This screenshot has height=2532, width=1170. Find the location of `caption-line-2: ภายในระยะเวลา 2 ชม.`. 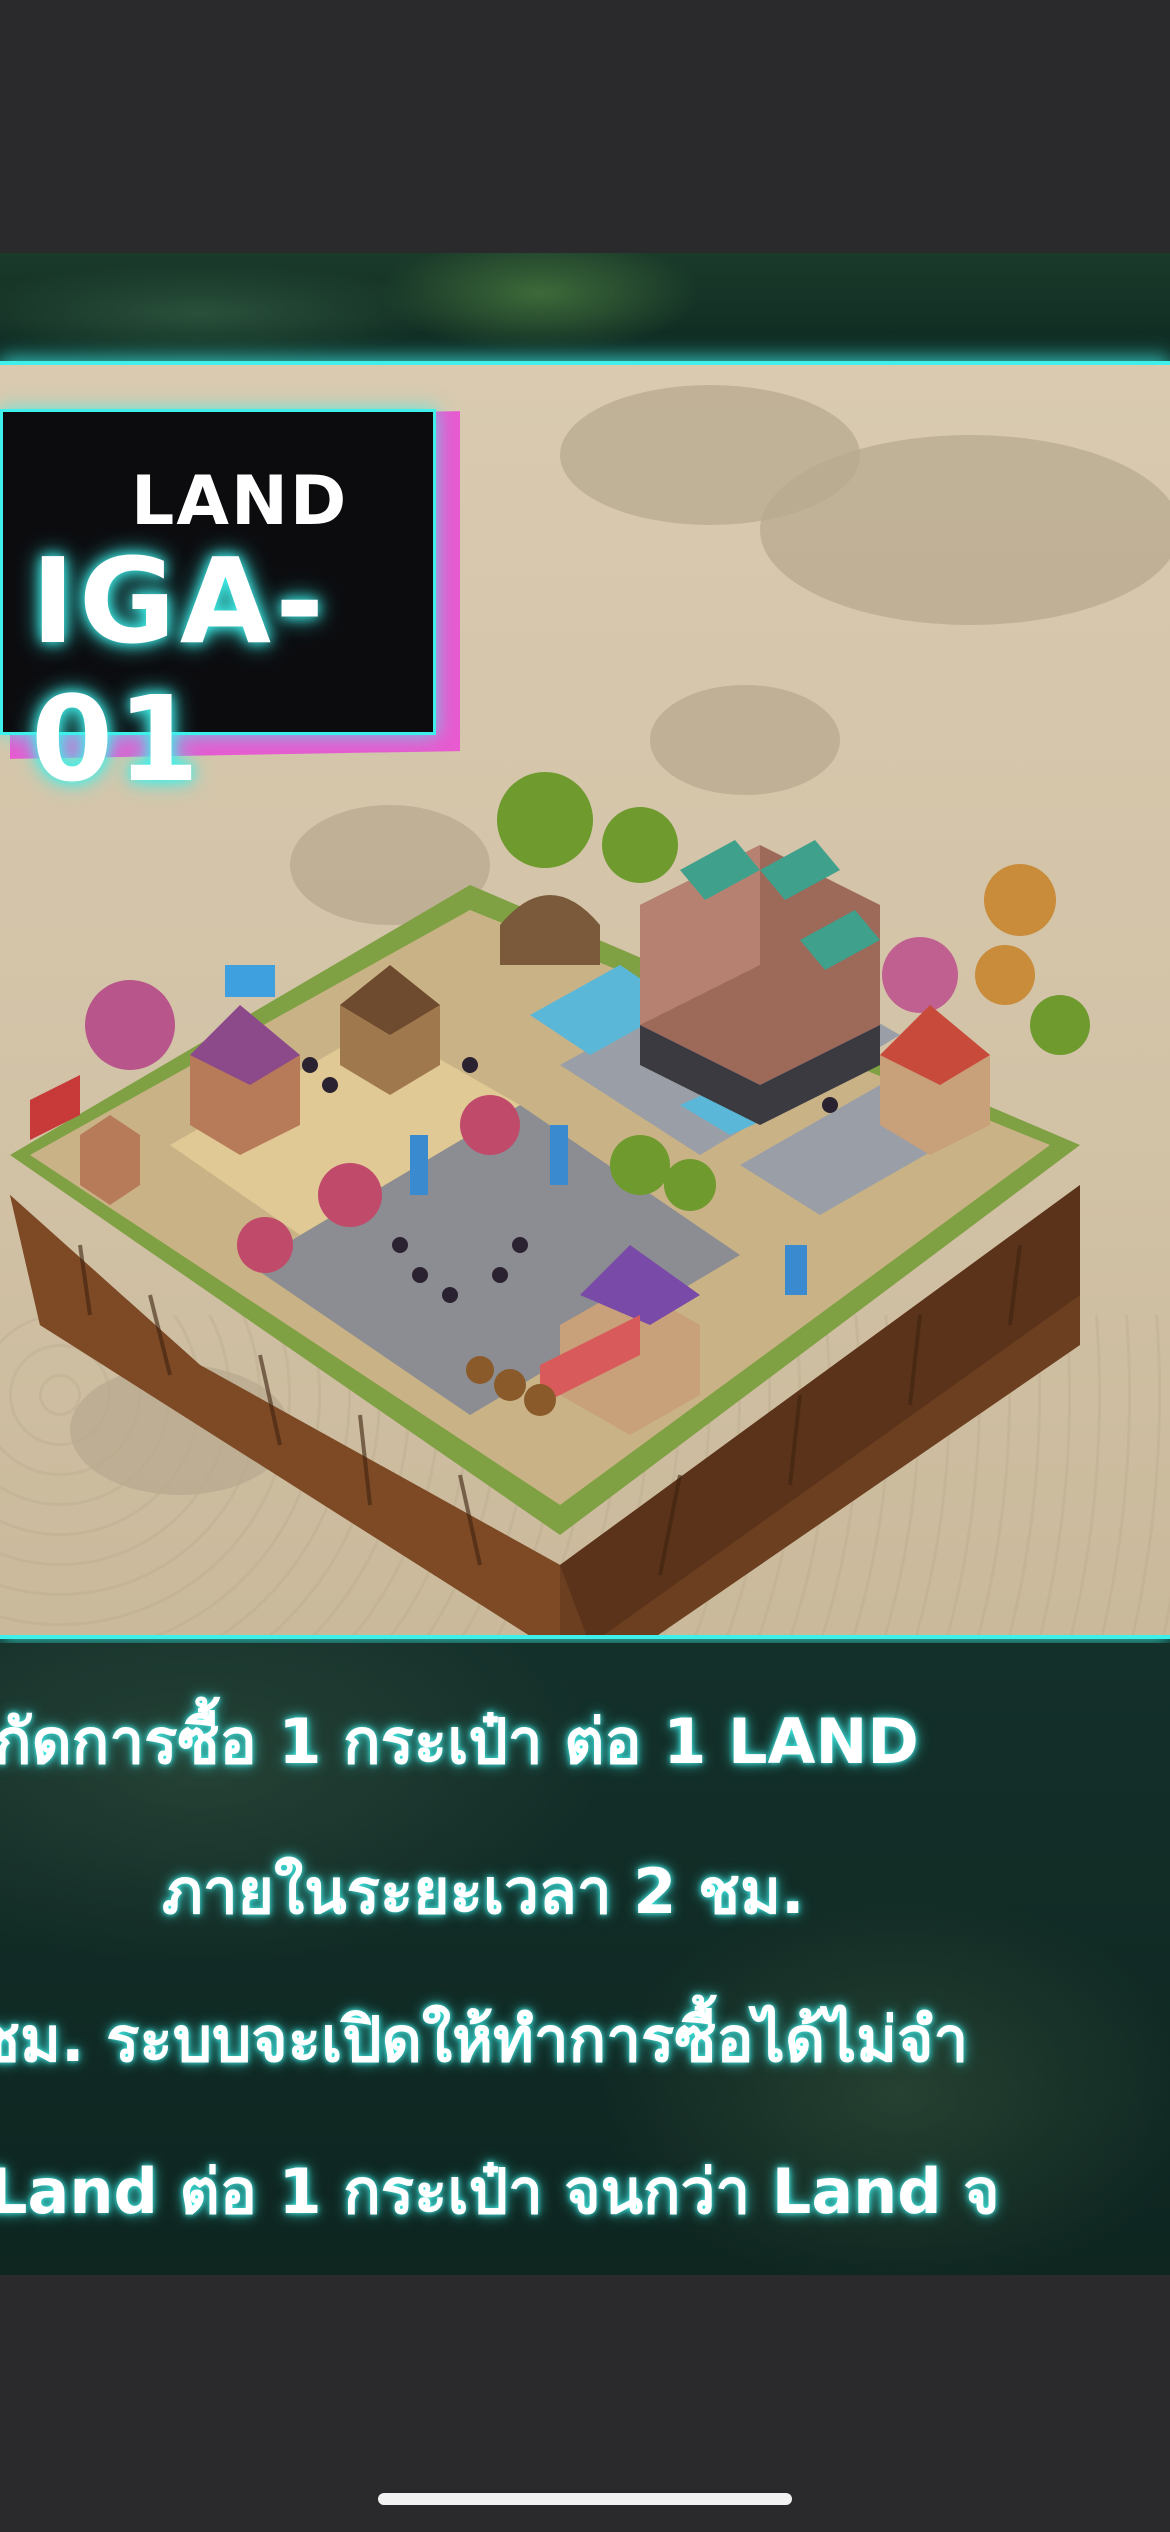

caption-line-2: ภายในระยะเวลา 2 ชม. is located at coordinates (483, 1891).